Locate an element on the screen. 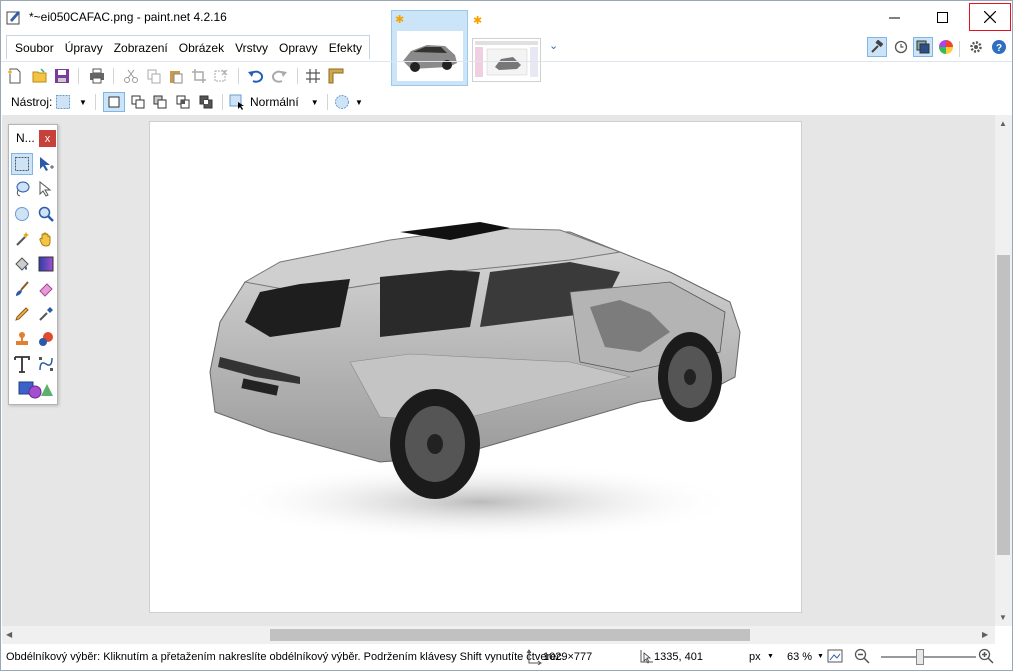 Image resolution: width=1013 pixels, height=671 pixels. tool-shapes is located at coordinates (35, 389).